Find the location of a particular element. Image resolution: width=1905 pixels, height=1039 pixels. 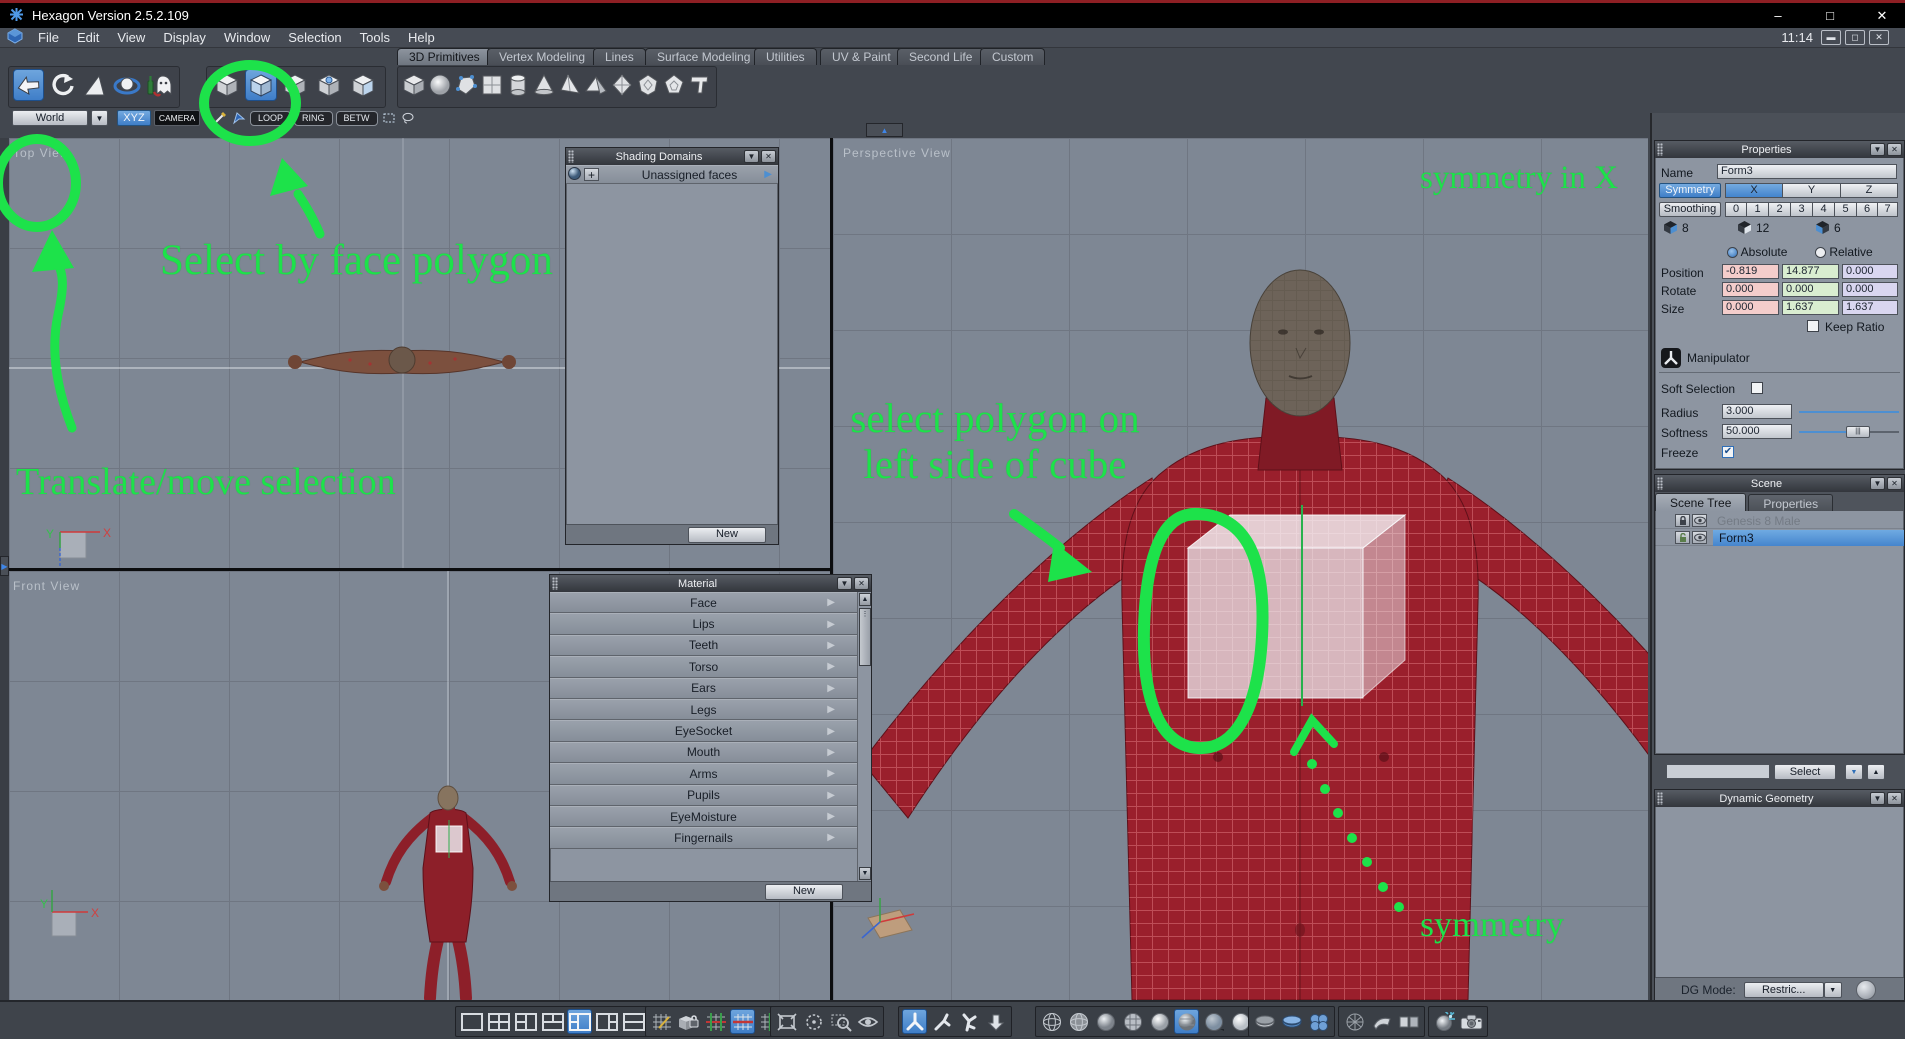

material-row: Mouth ▶ is located at coordinates (703, 752).